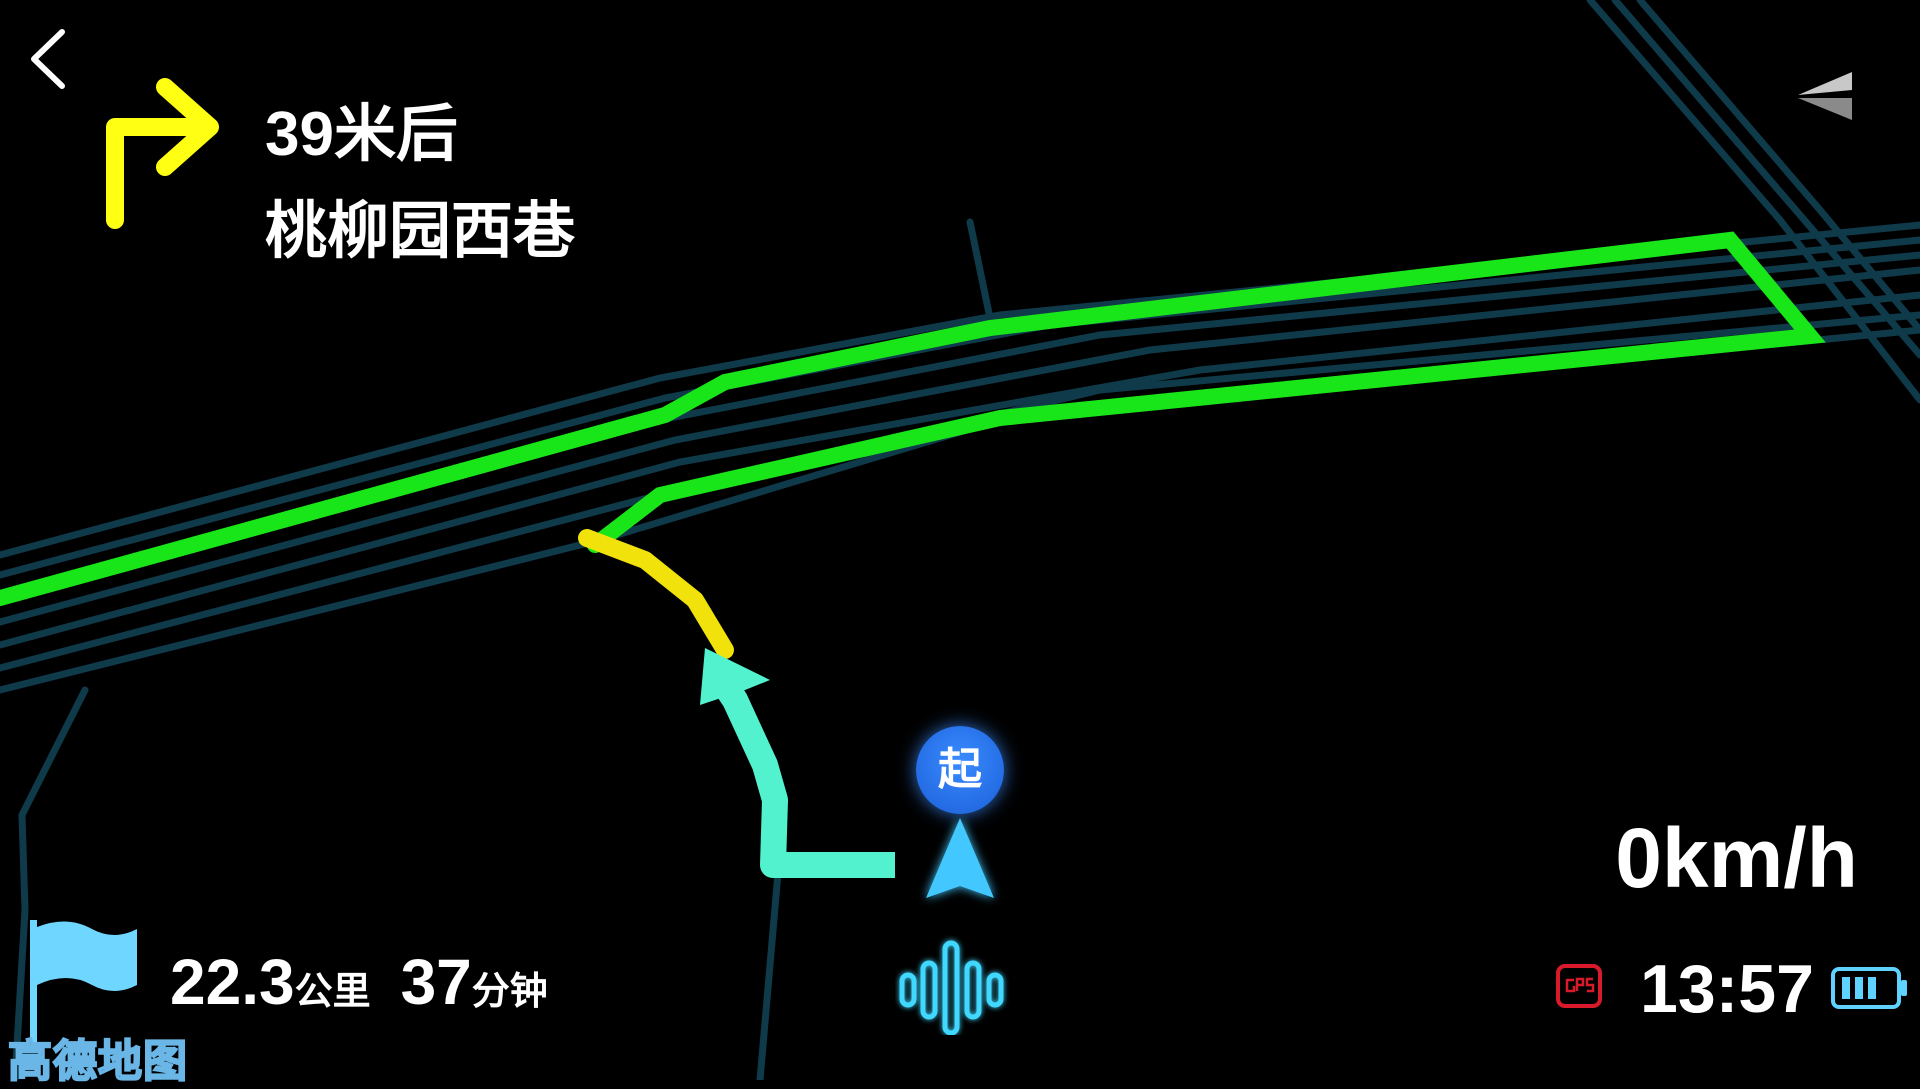  What do you see at coordinates (1736, 858) in the screenshot?
I see `current-speed: 0km/h` at bounding box center [1736, 858].